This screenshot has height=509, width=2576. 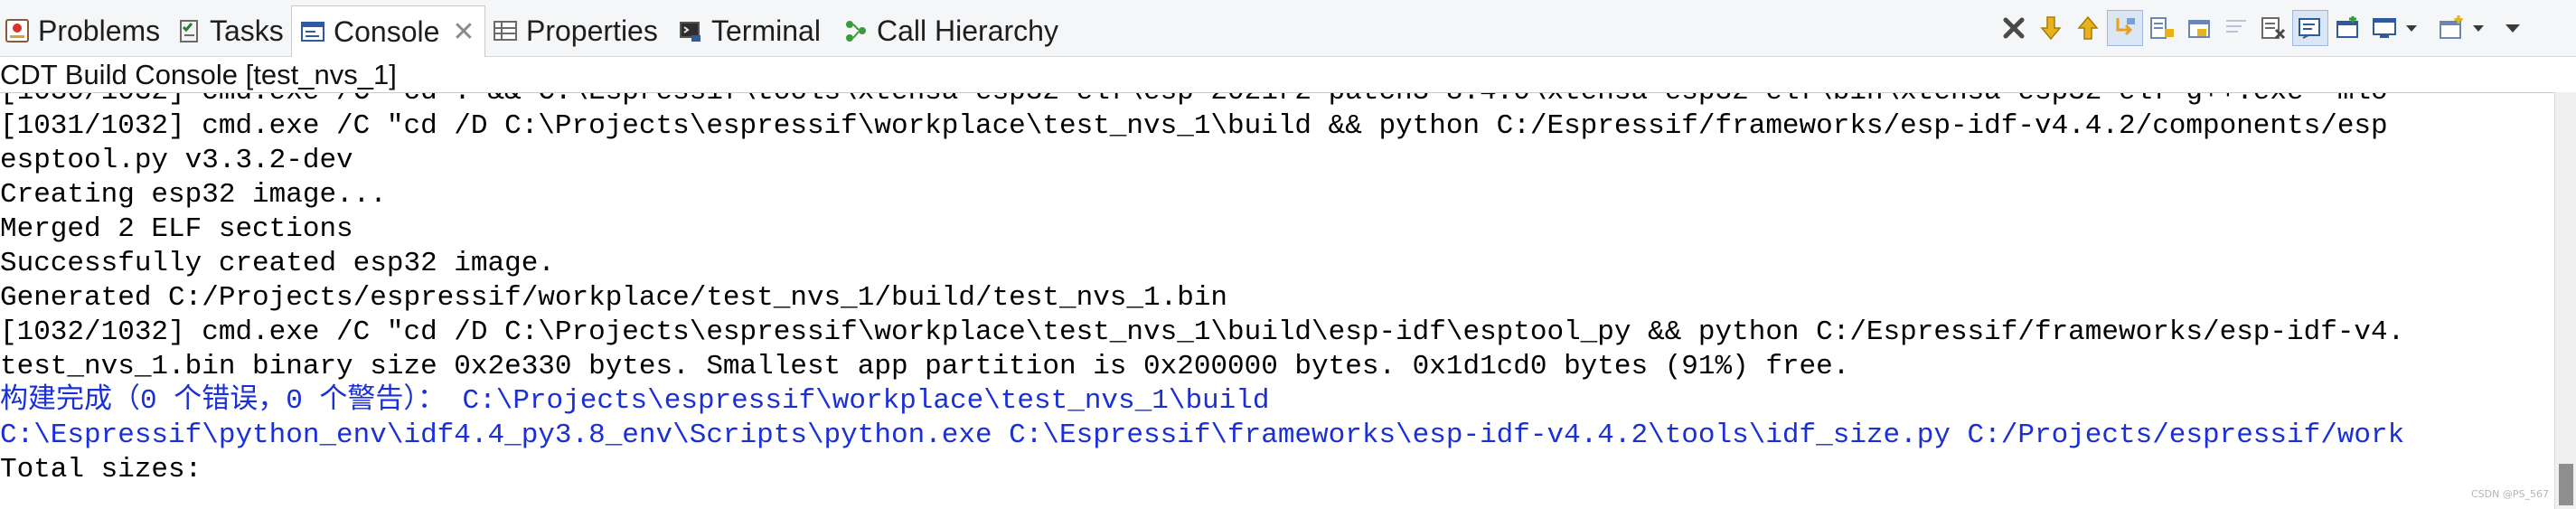 I want to click on terminate-button, so click(x=2014, y=28).